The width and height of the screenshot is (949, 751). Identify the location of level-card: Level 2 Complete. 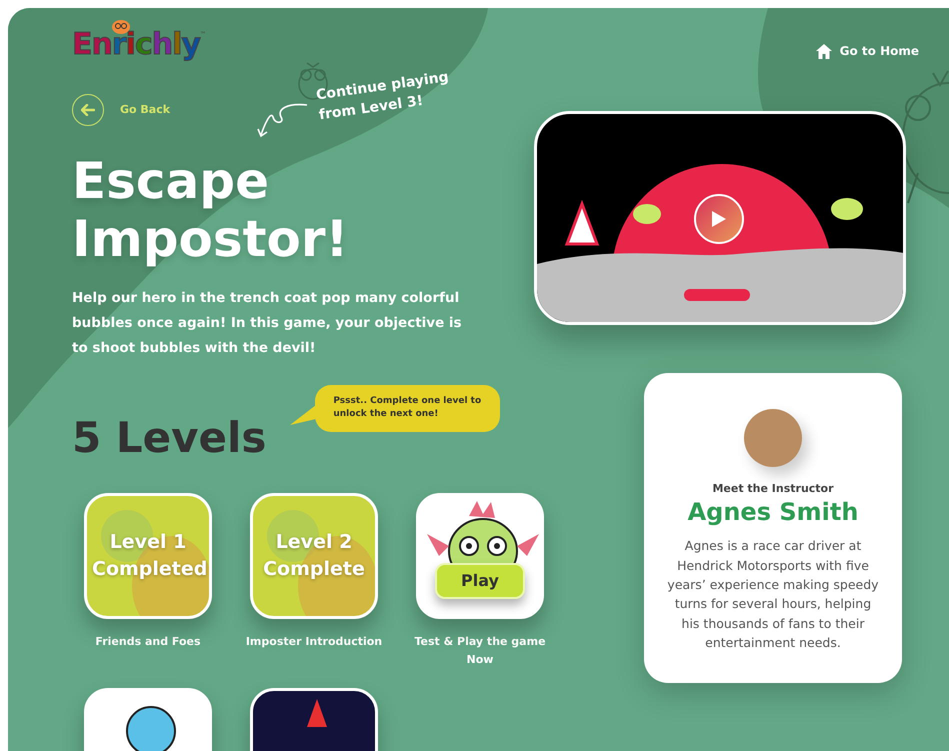
(314, 555).